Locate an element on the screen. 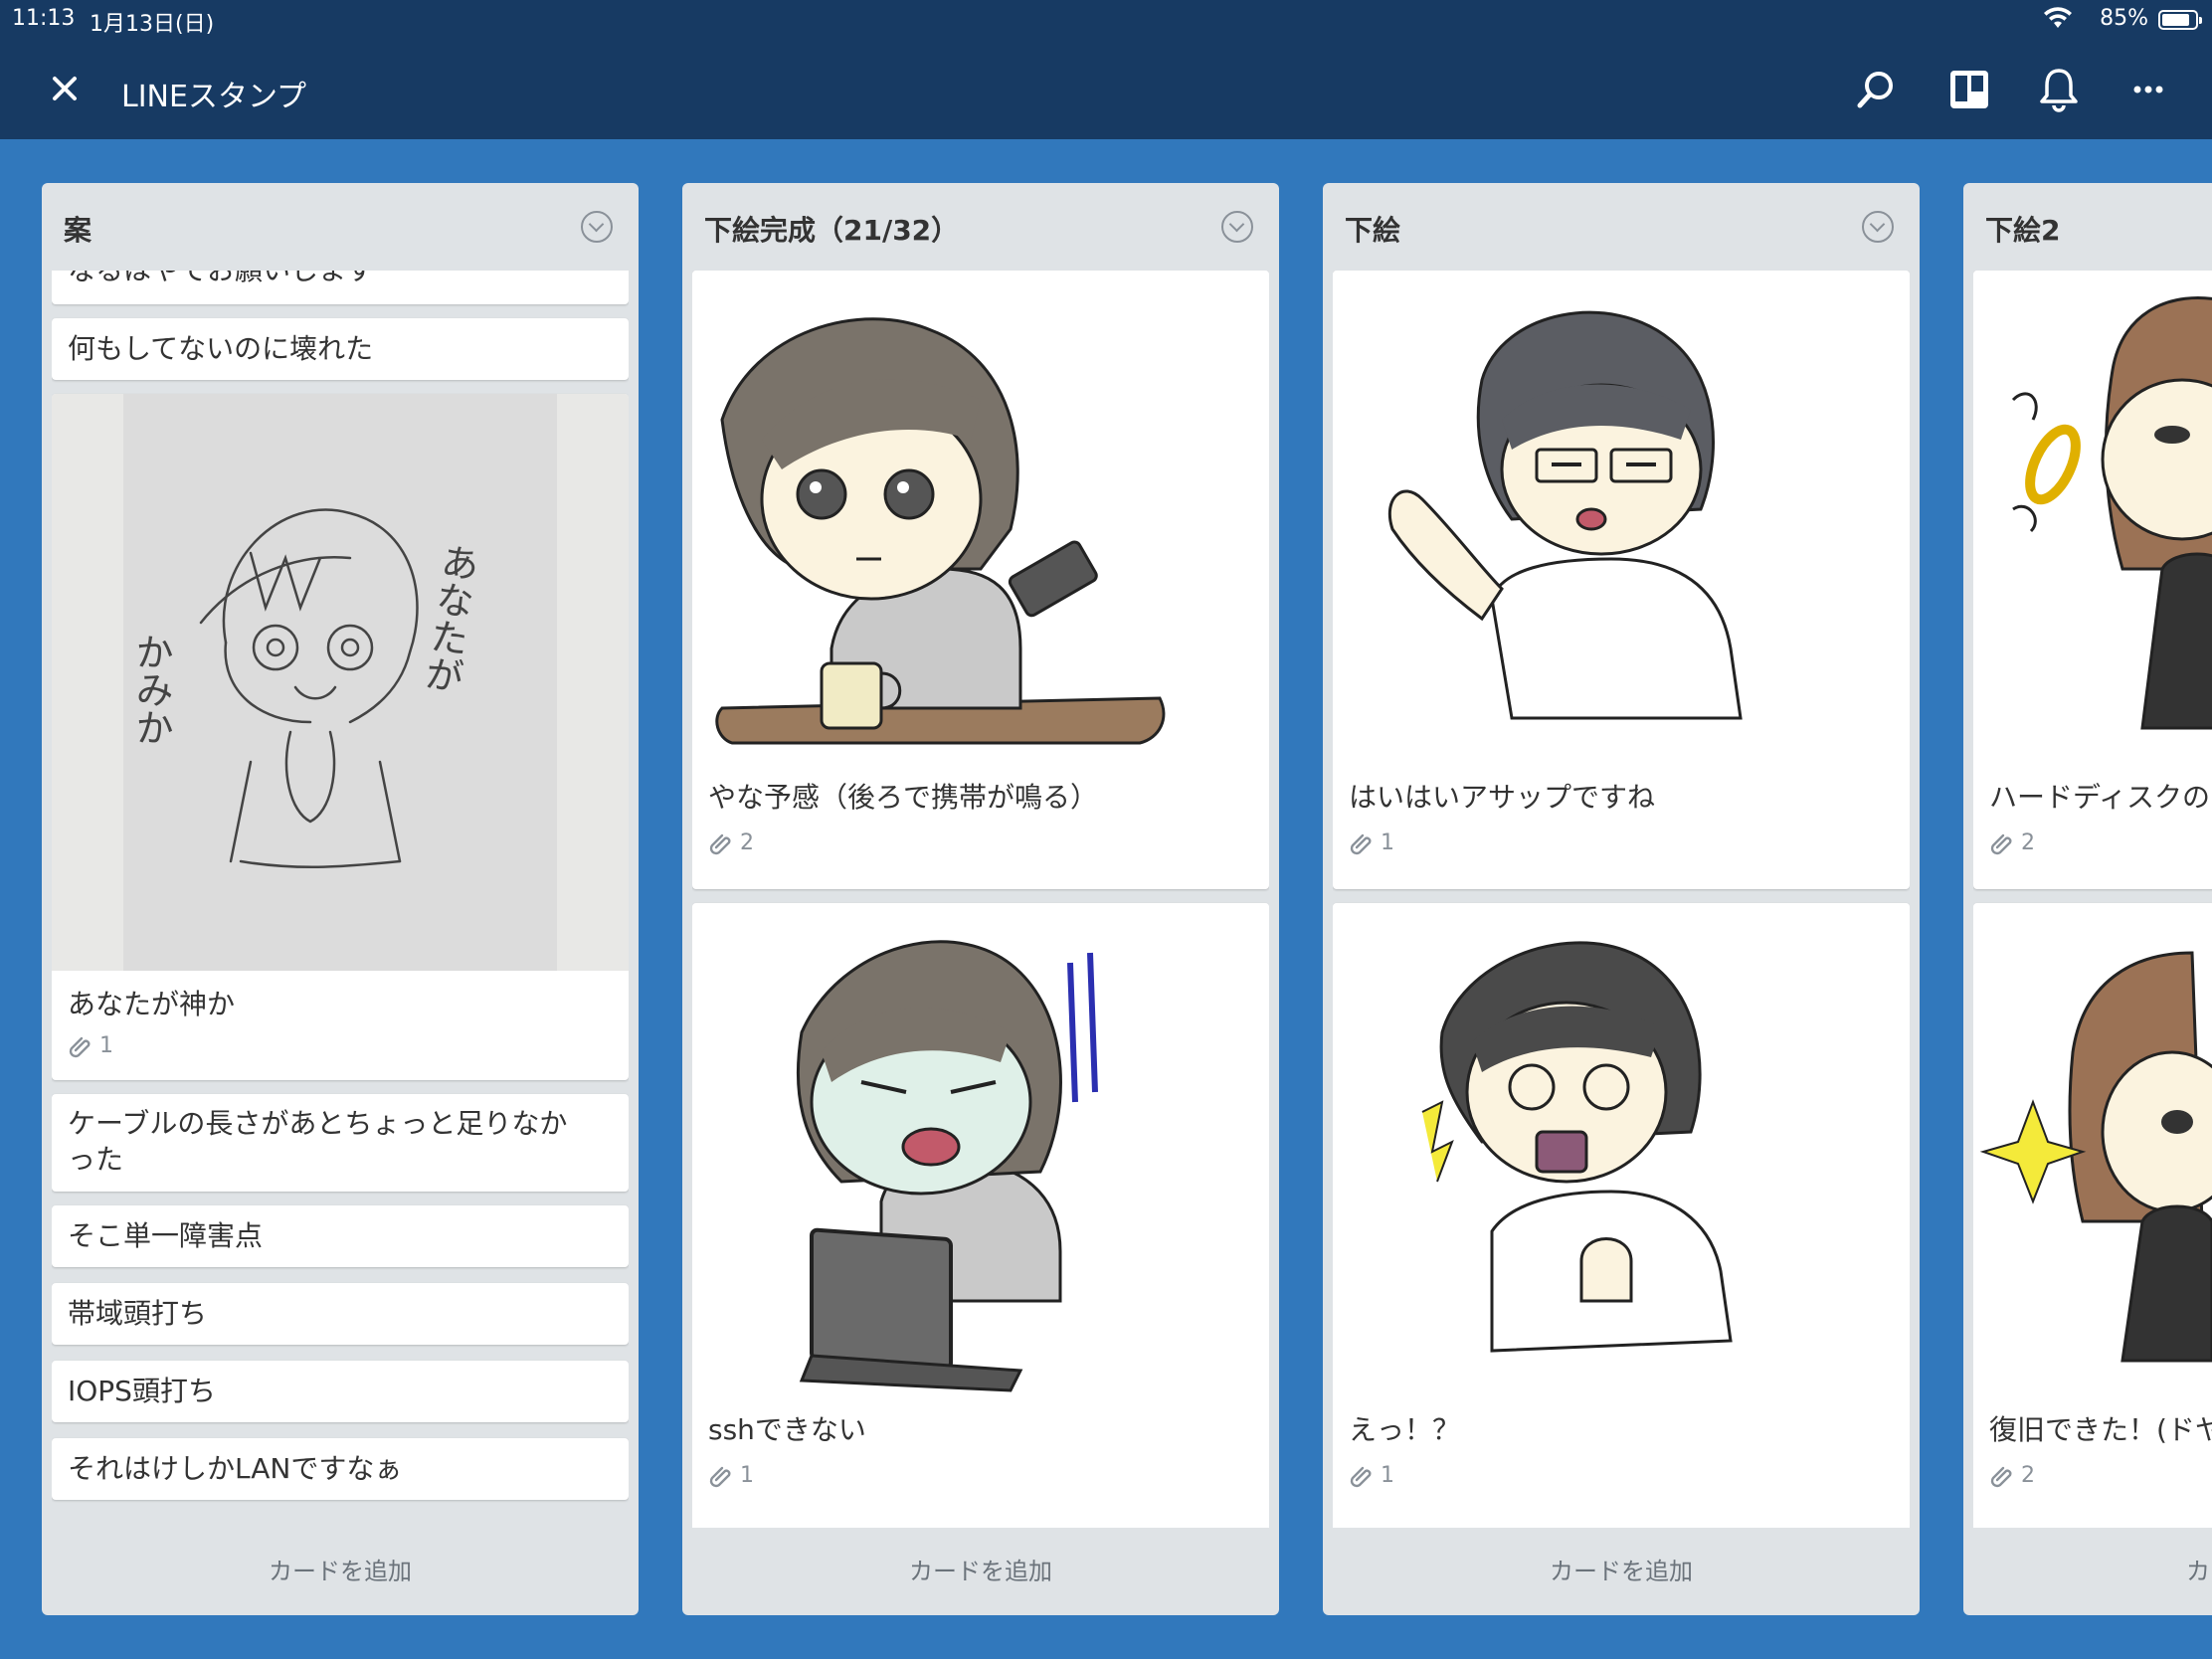  card-title: sshできない is located at coordinates (787, 1429).